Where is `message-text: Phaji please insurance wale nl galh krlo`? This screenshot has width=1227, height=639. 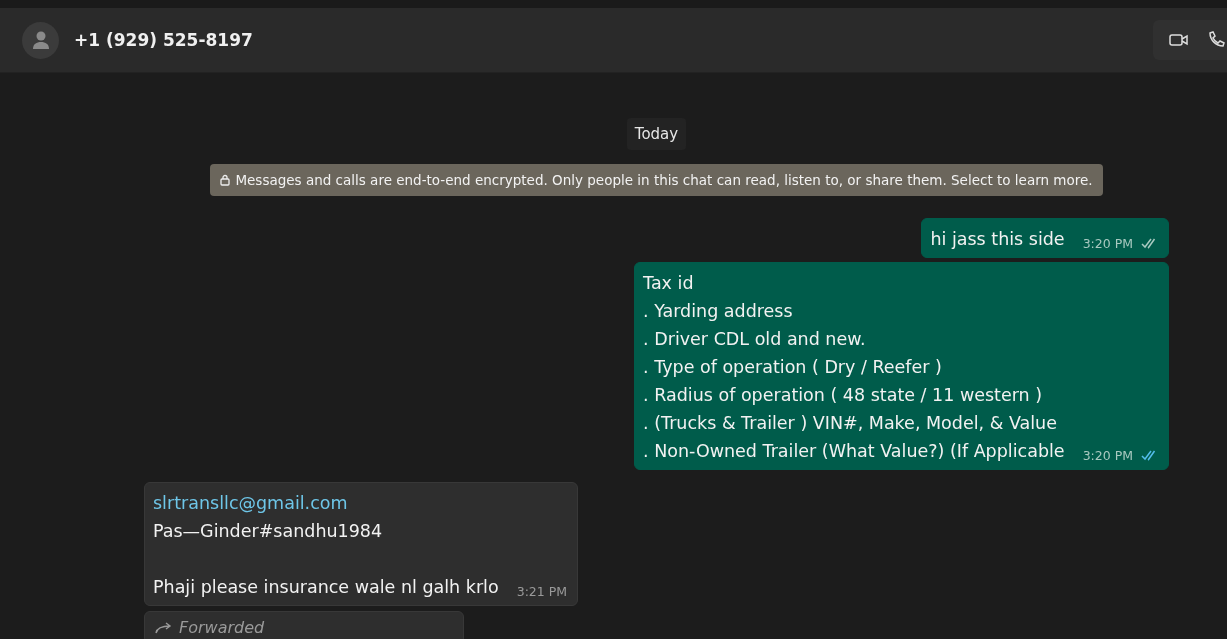 message-text: Phaji please insurance wale nl galh krlo is located at coordinates (326, 587).